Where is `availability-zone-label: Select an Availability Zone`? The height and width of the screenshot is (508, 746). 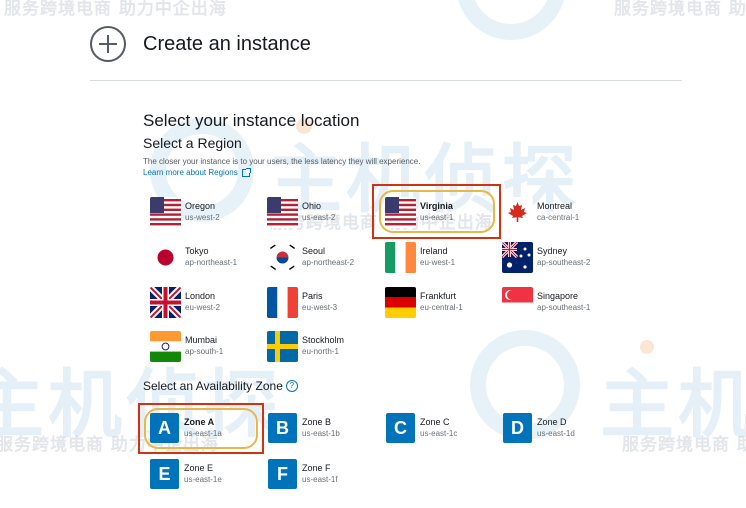 availability-zone-label: Select an Availability Zone is located at coordinates (213, 386).